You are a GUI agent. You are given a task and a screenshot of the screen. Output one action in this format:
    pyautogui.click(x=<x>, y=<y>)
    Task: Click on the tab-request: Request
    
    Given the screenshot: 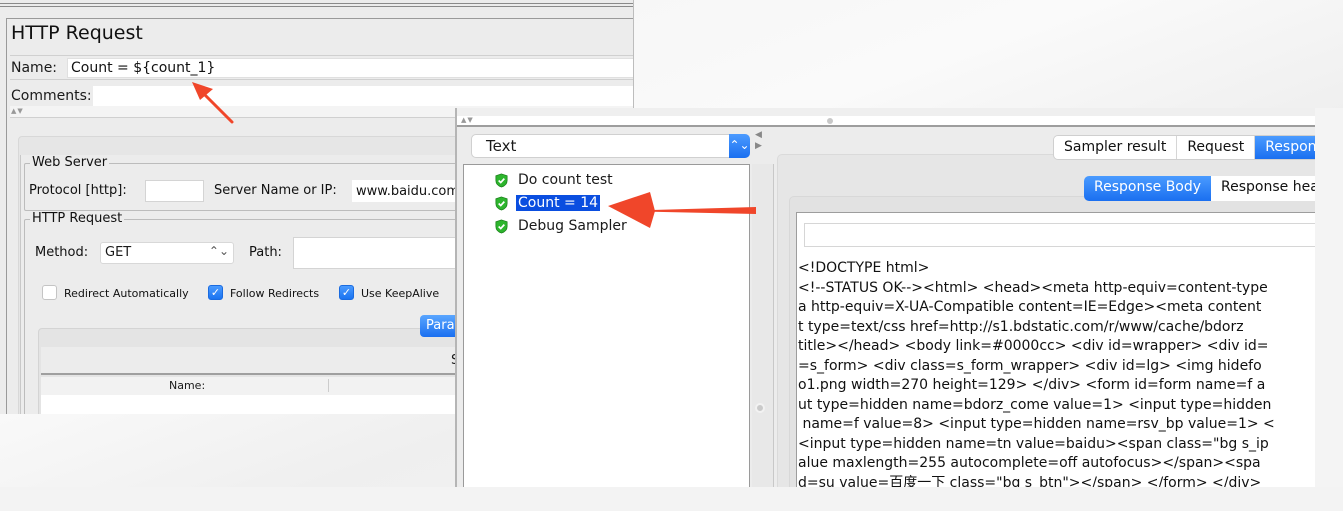 What is the action you would take?
    pyautogui.click(x=1216, y=147)
    